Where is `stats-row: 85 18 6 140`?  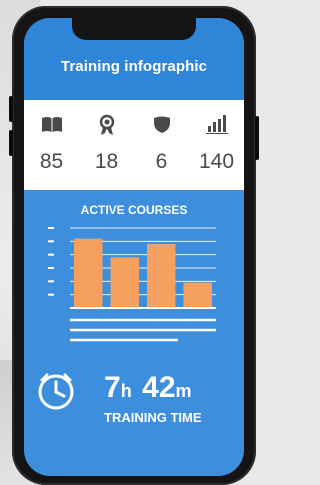
stats-row: 85 18 6 140 is located at coordinates (134, 145).